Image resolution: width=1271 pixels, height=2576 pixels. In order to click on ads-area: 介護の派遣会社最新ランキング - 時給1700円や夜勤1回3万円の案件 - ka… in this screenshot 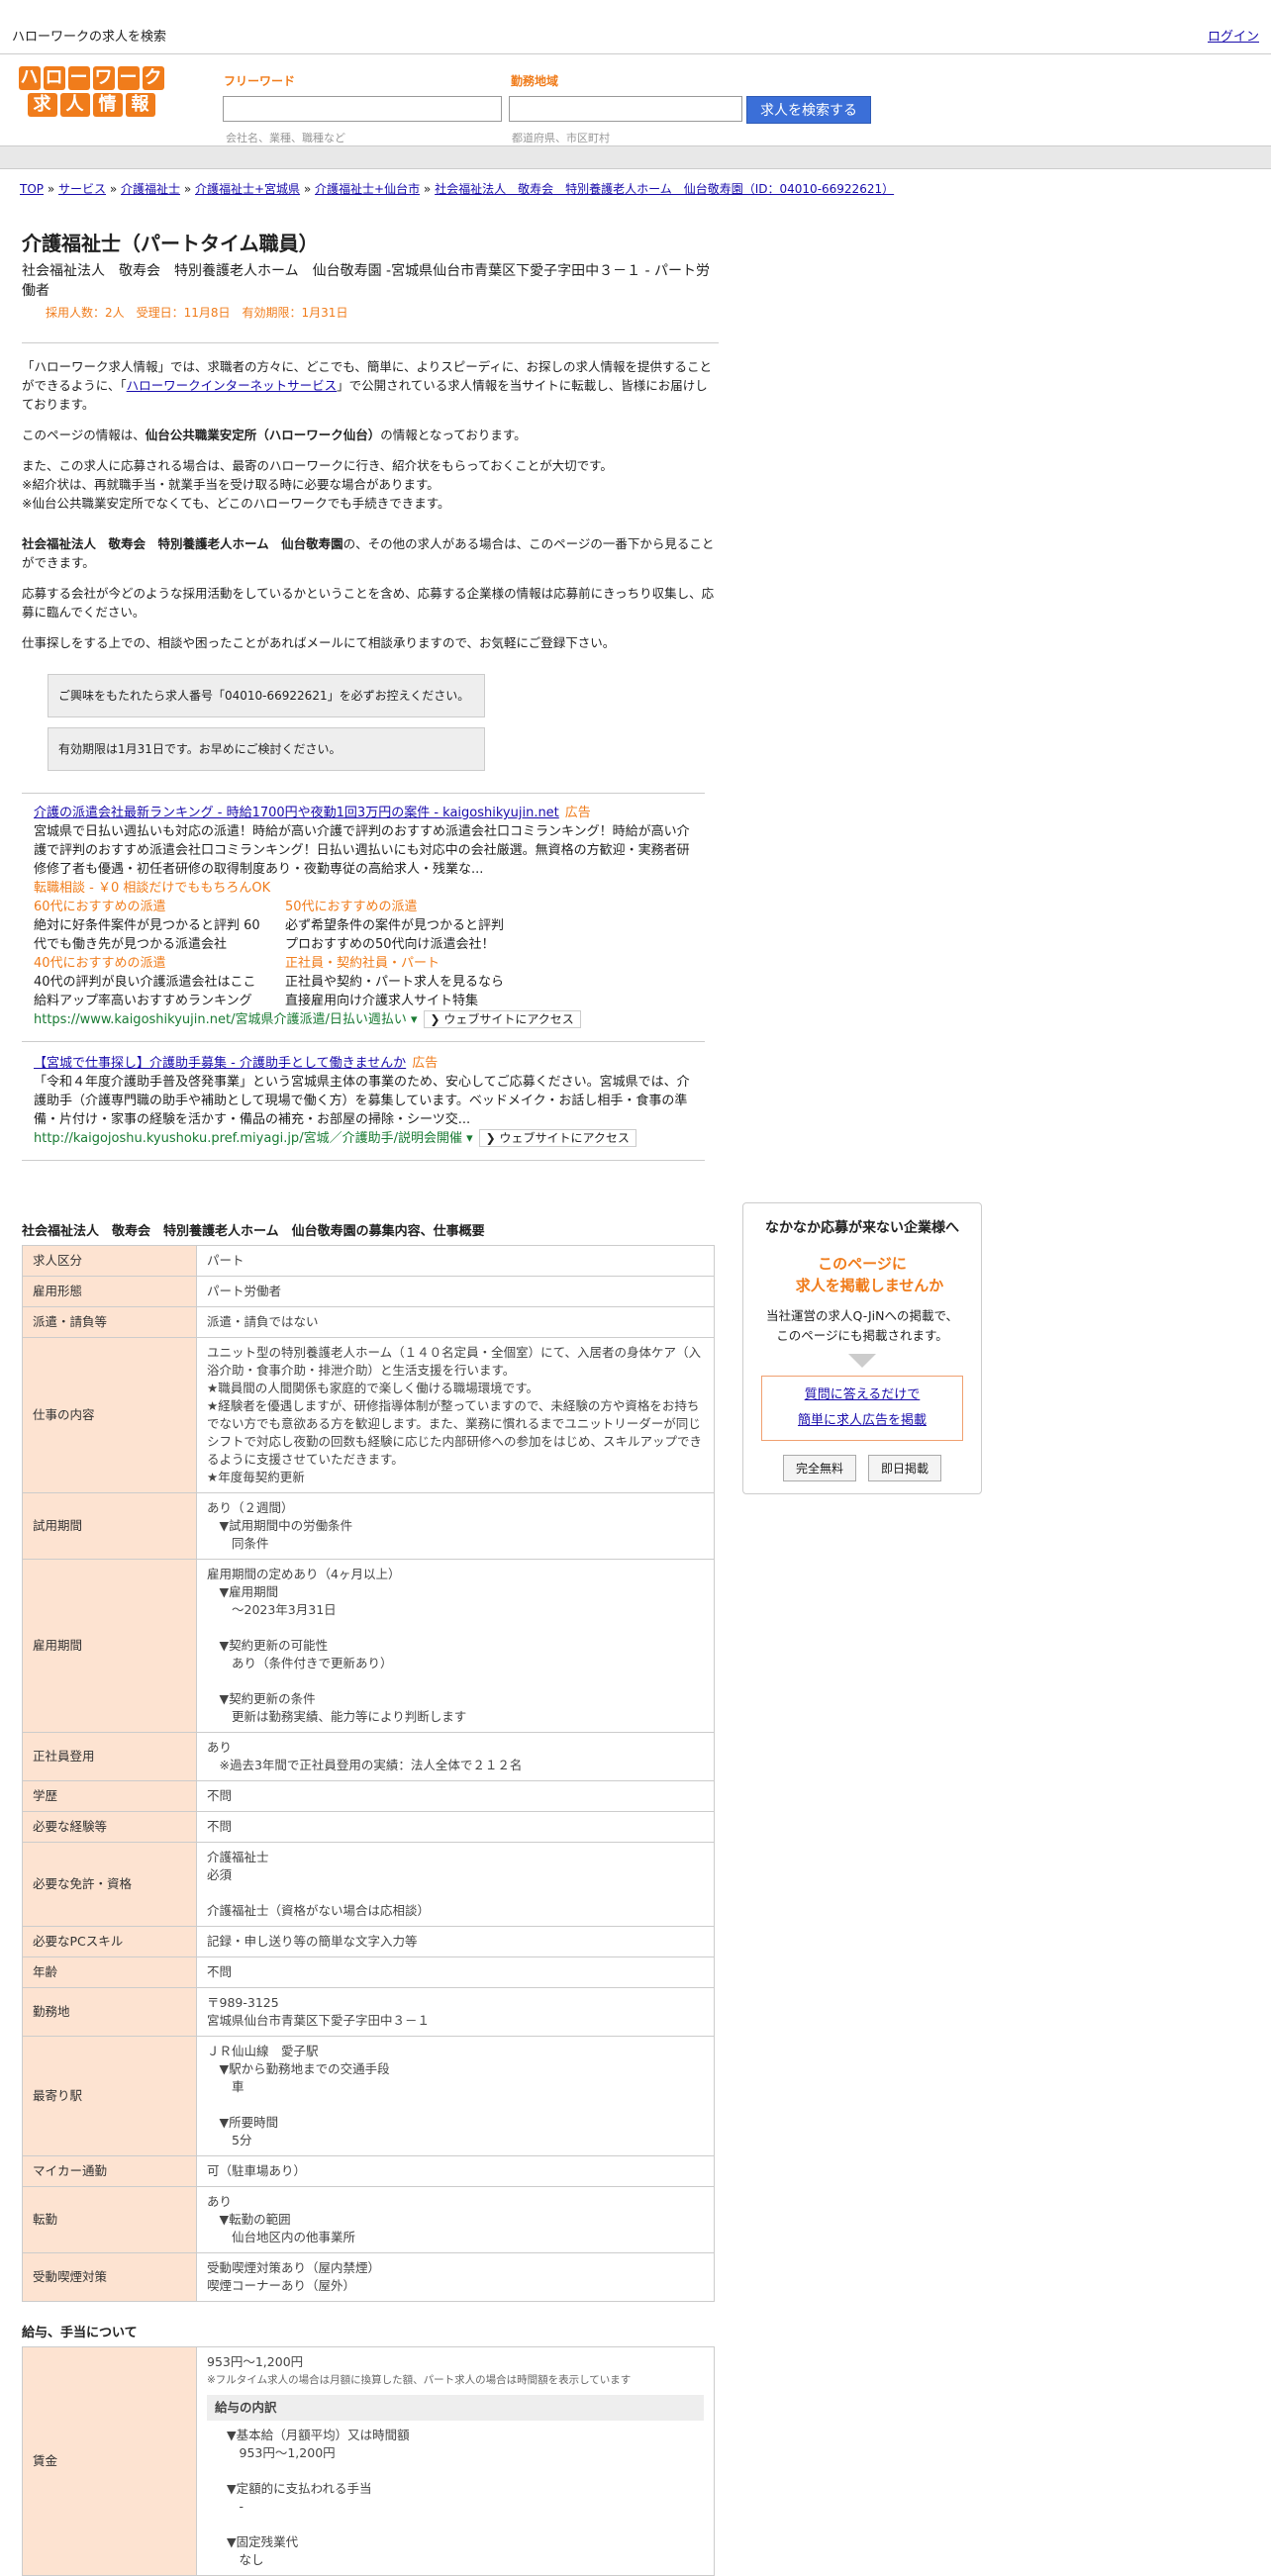, I will do `click(364, 977)`.